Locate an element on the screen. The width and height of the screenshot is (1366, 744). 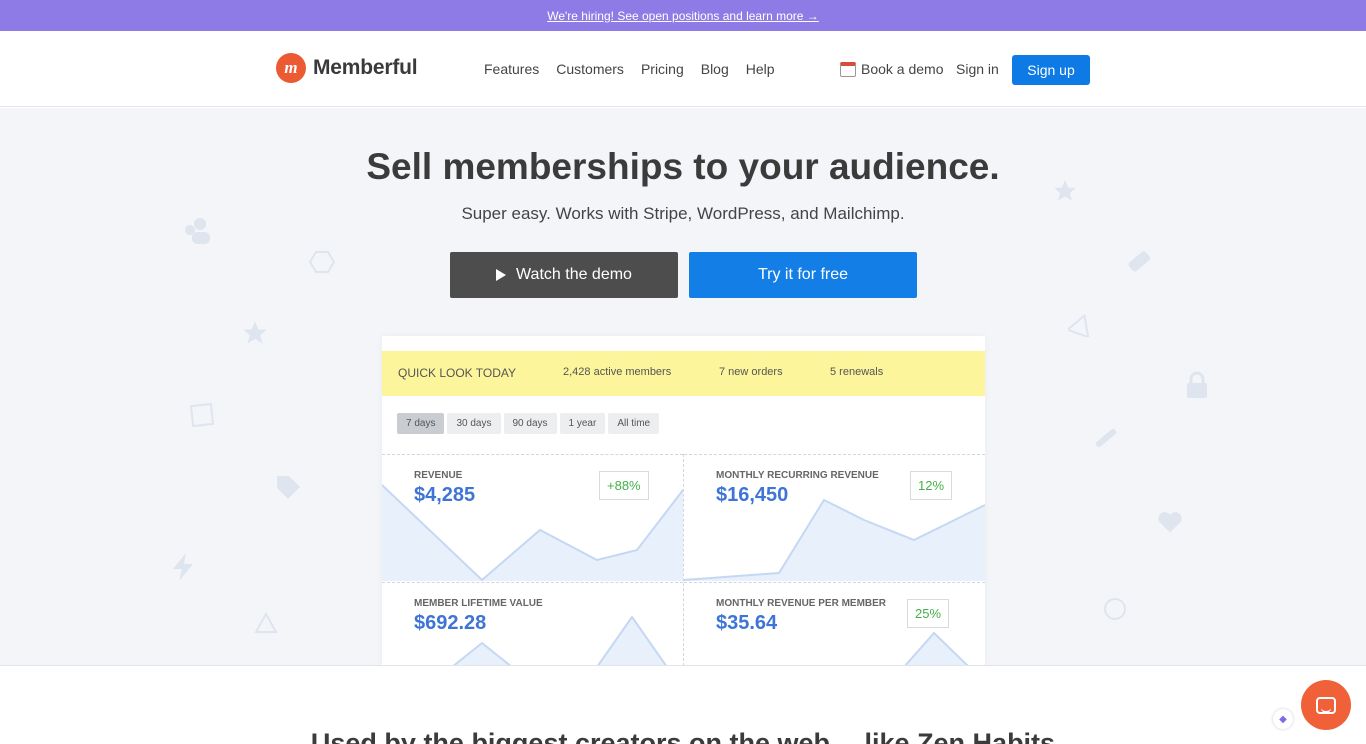
nav-pricing: Pricing is located at coordinates (662, 69).